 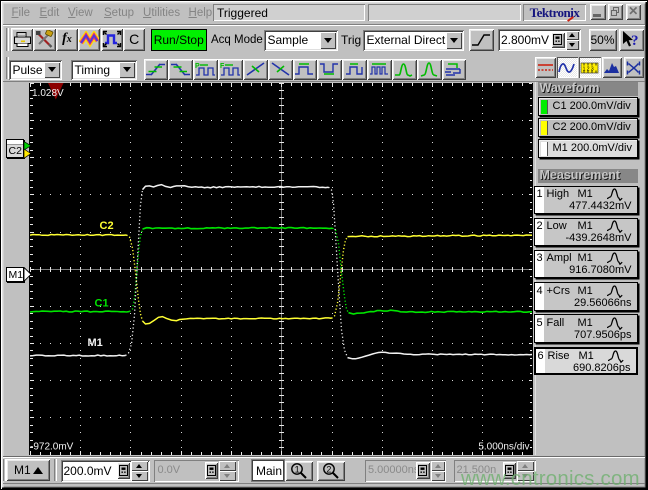 What do you see at coordinates (588, 69) in the screenshot?
I see `svg-text: 1 2 3` at bounding box center [588, 69].